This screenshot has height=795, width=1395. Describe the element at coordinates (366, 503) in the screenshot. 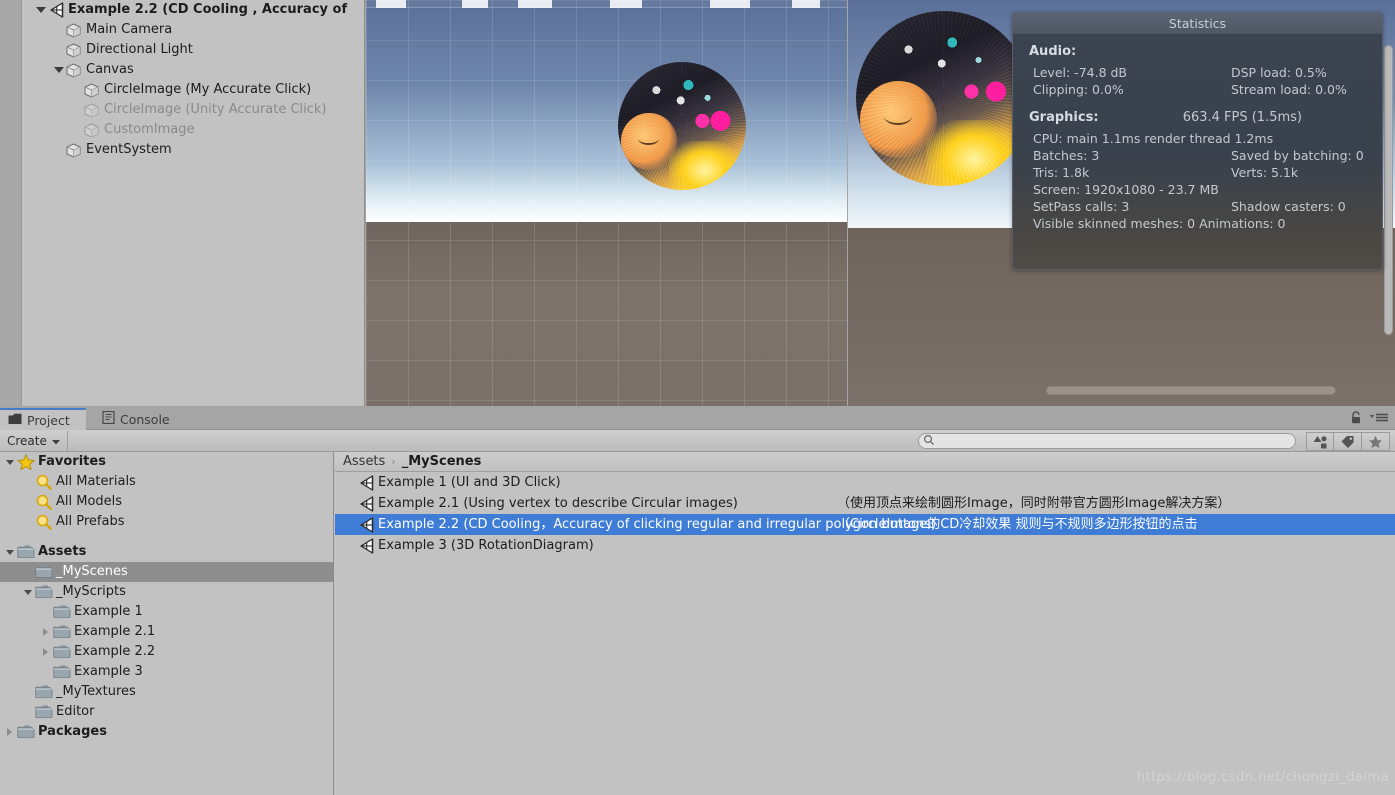

I see `unity-scene-icon` at that location.